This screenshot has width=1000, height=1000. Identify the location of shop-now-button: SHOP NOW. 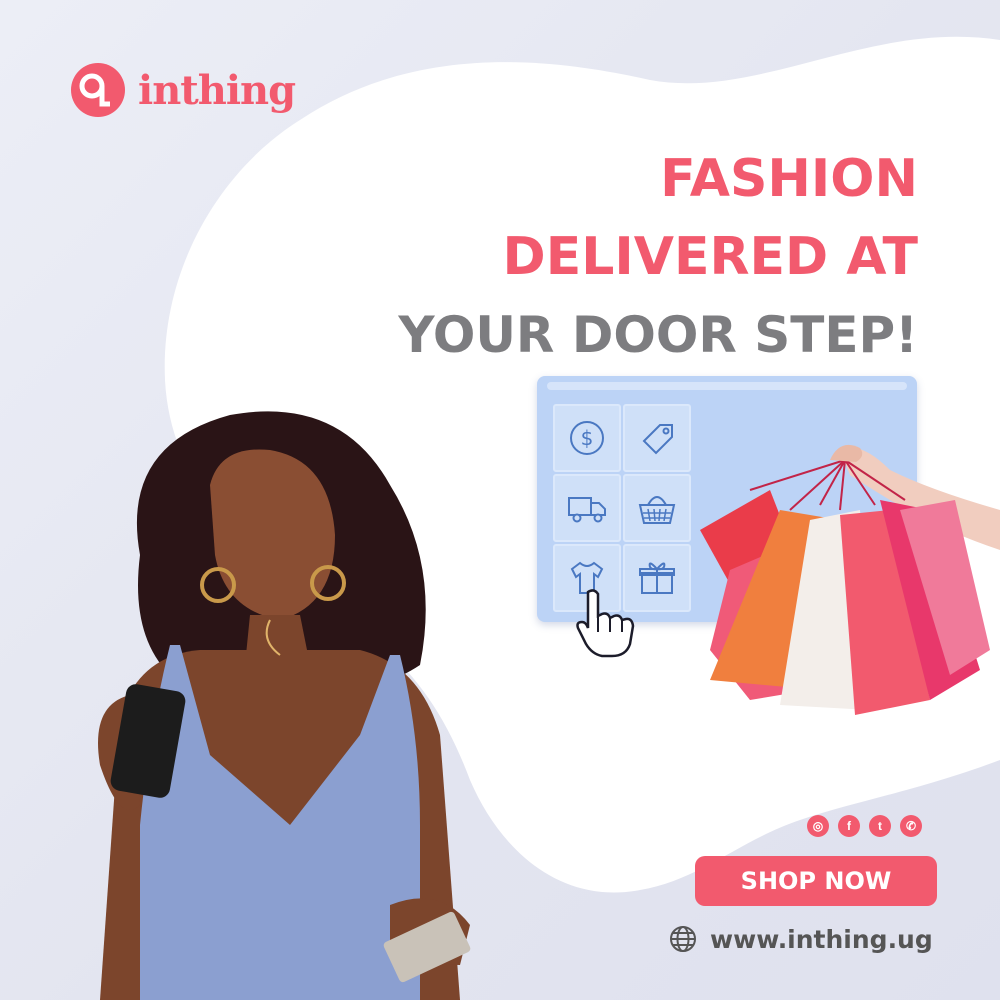
(816, 881).